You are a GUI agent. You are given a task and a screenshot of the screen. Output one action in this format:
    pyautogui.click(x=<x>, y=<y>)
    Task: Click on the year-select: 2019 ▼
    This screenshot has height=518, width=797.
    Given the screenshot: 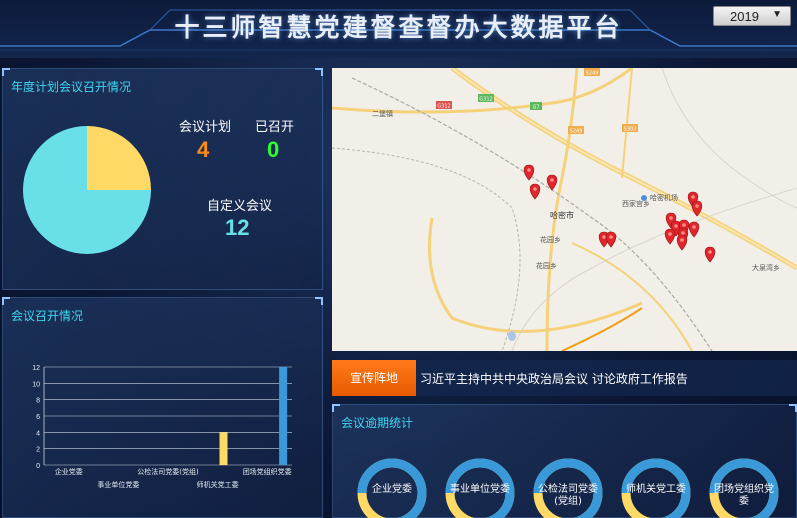 What is the action you would take?
    pyautogui.click(x=752, y=16)
    